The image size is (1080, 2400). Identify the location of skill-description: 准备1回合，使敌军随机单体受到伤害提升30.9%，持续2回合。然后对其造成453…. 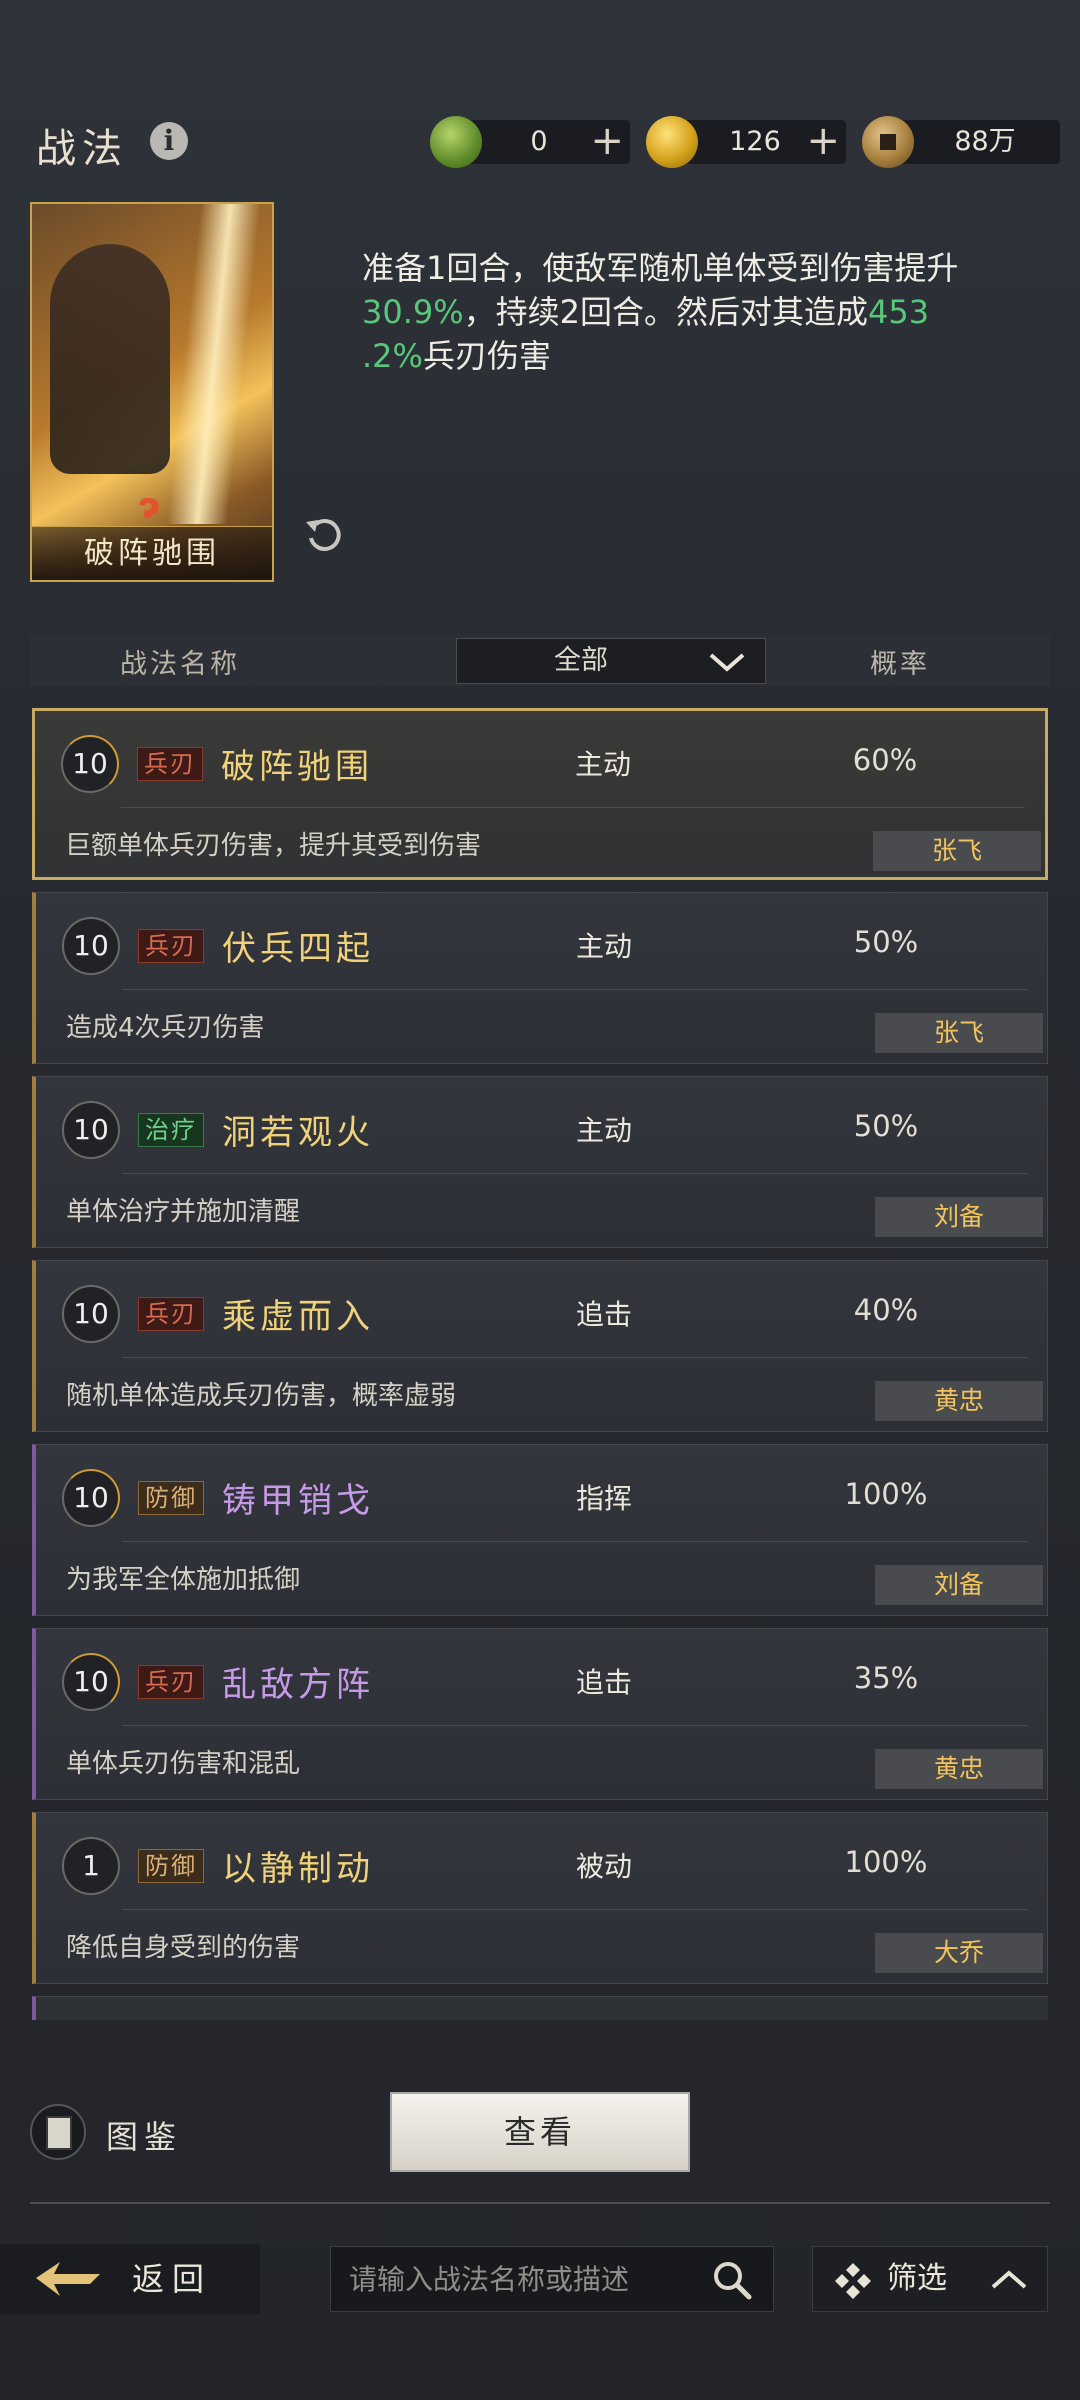
(660, 312).